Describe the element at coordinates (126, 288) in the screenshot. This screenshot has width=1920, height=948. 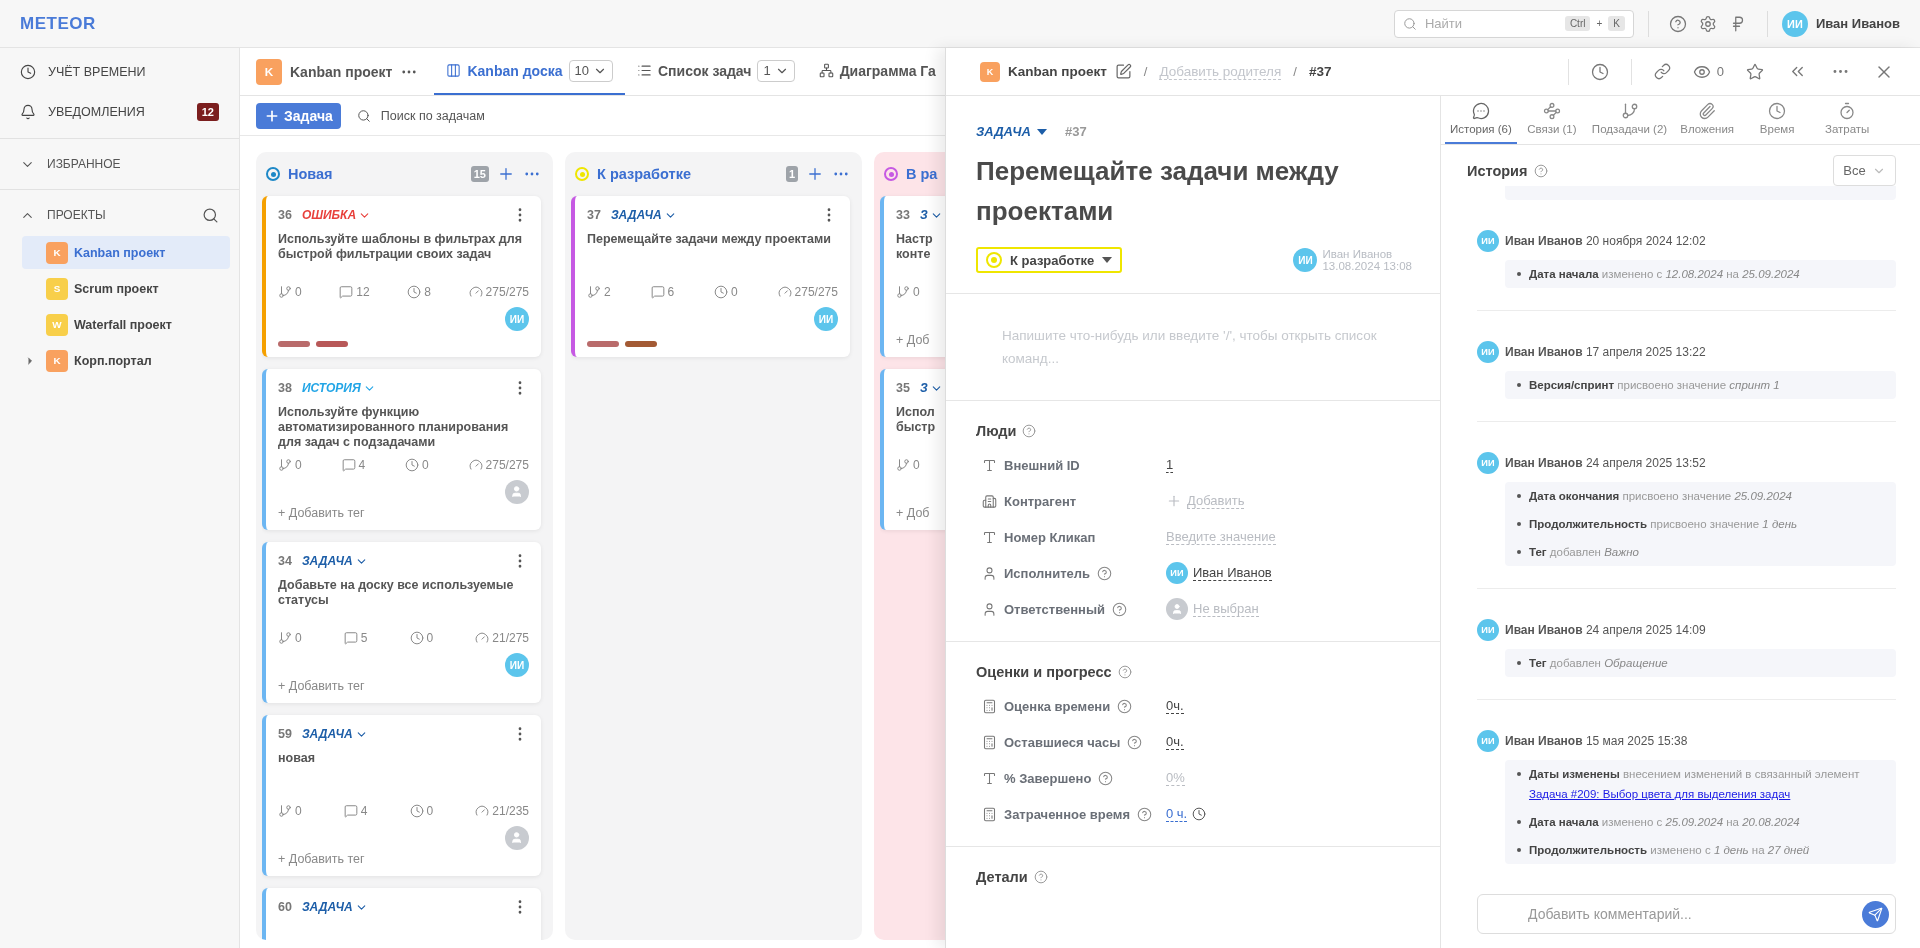
I see `project-item: S Scrum проект` at that location.